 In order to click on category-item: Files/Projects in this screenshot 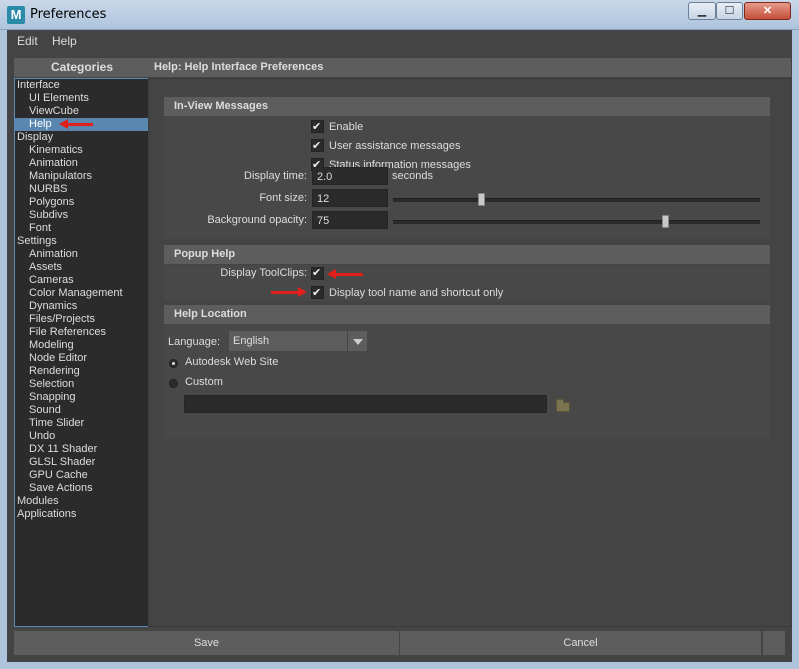, I will do `click(82, 319)`.